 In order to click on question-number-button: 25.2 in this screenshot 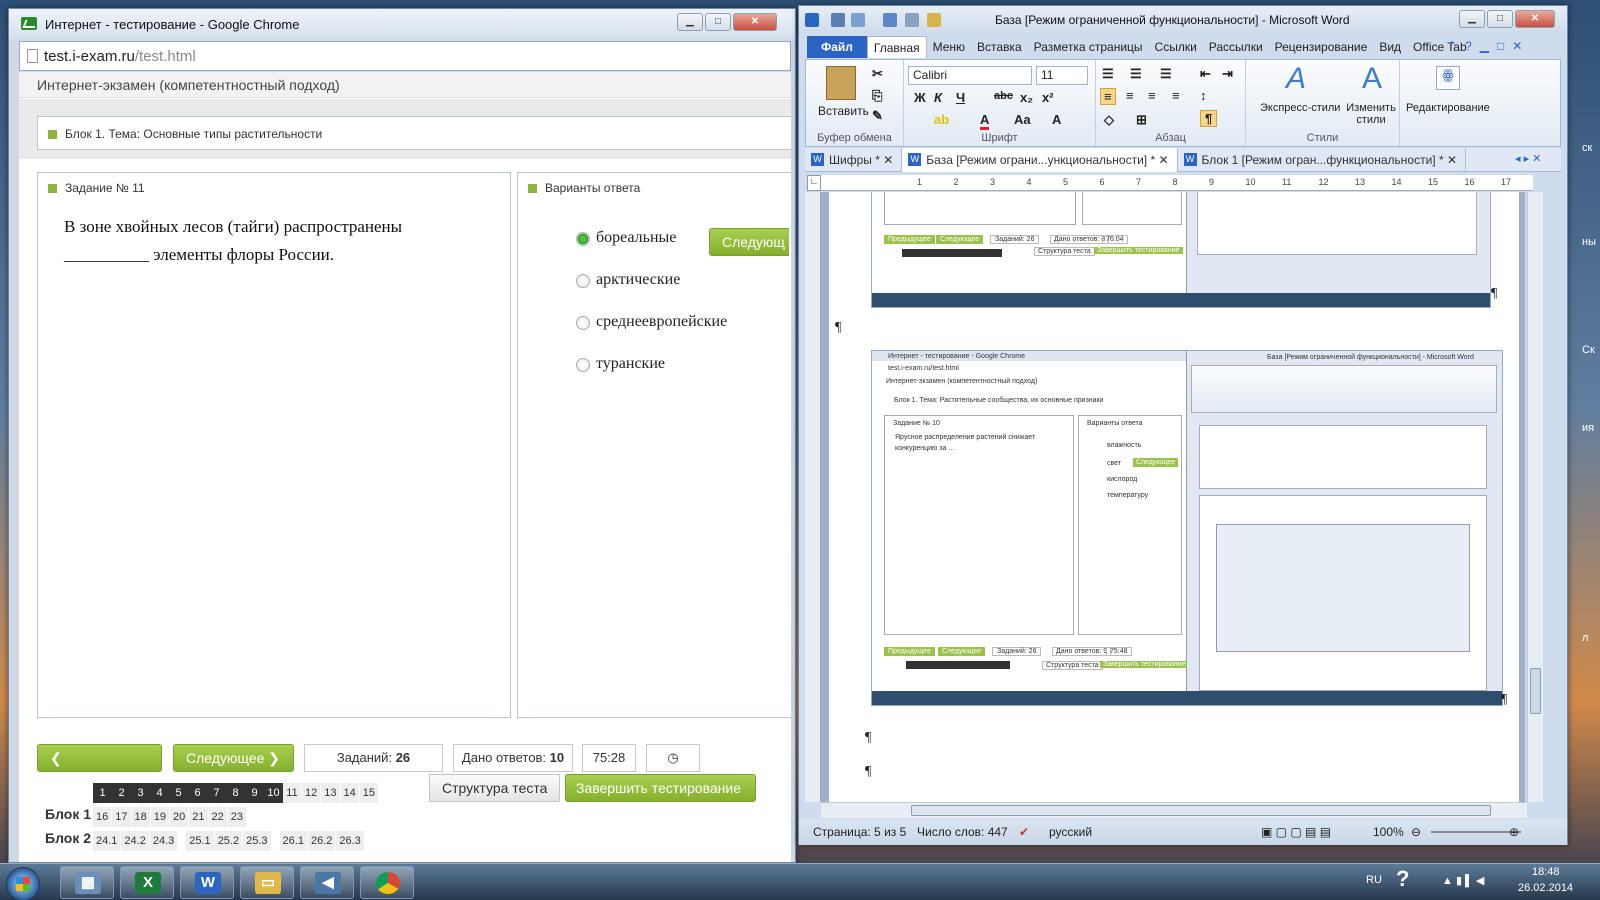, I will do `click(229, 841)`.